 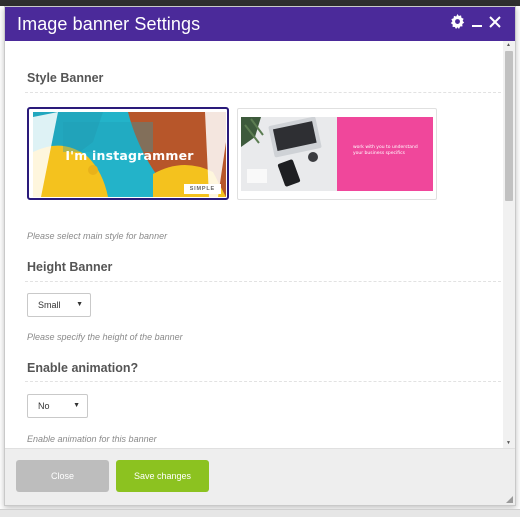 What do you see at coordinates (62, 476) in the screenshot?
I see `close-button: Close` at bounding box center [62, 476].